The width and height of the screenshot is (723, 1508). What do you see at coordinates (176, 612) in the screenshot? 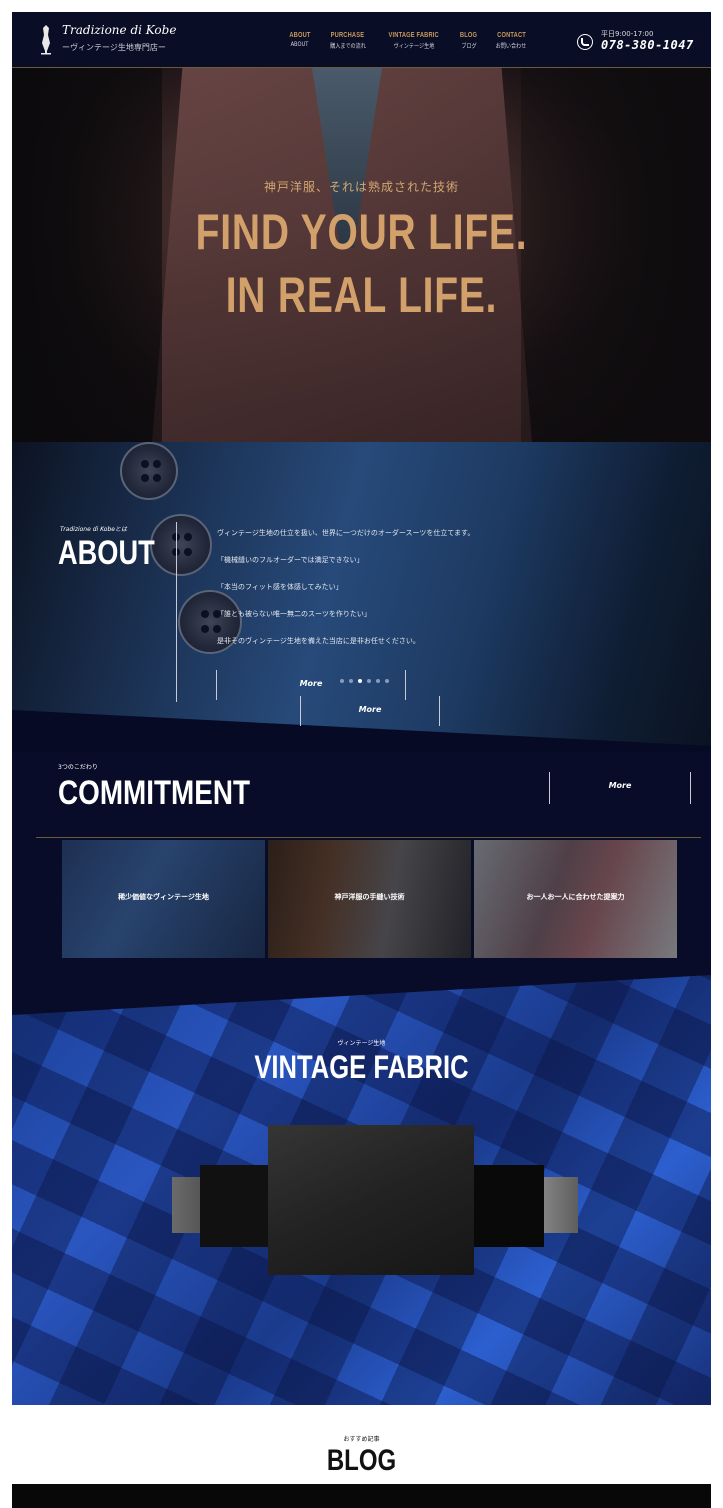
I see `about-divider-line` at bounding box center [176, 612].